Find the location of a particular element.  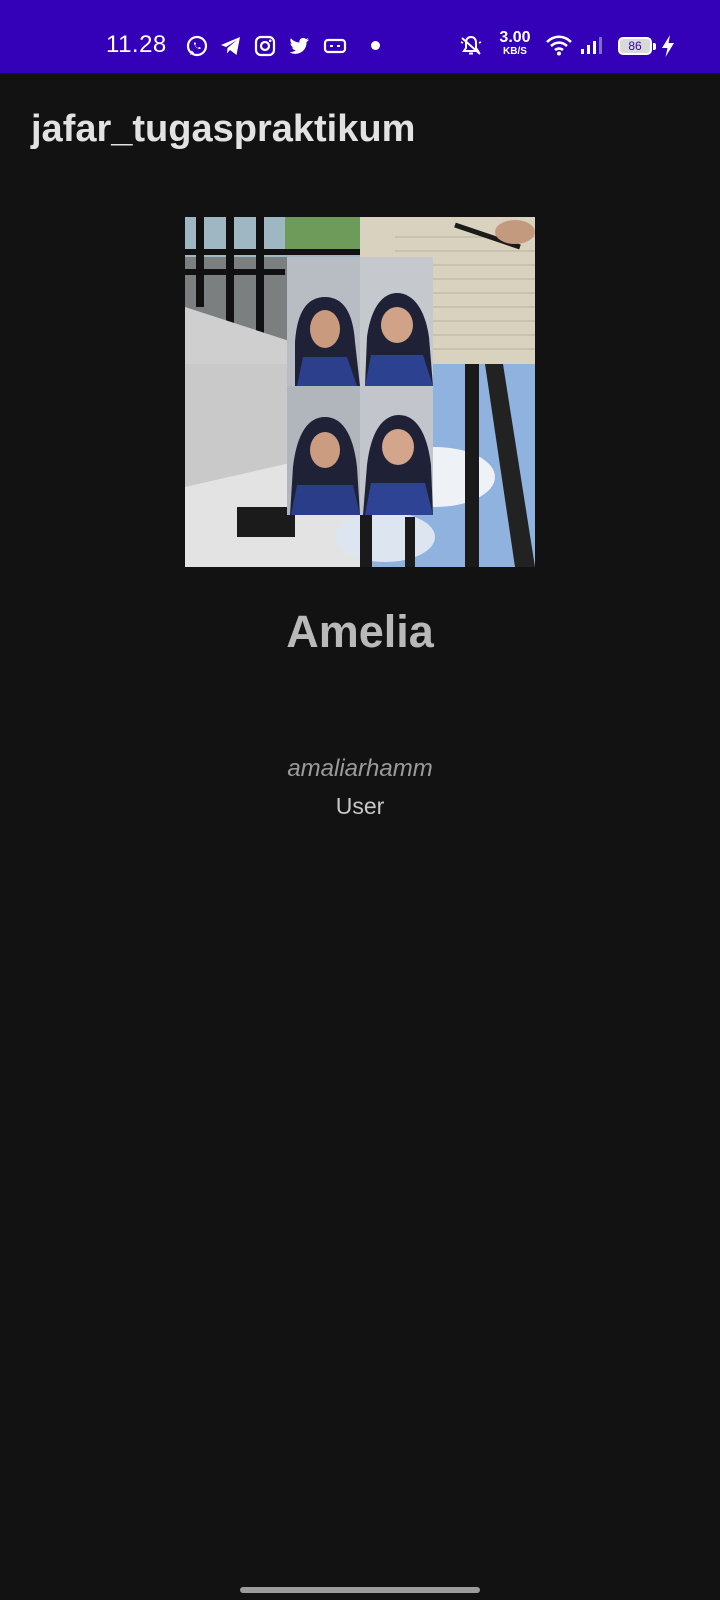

telegram-icon is located at coordinates (230, 46).